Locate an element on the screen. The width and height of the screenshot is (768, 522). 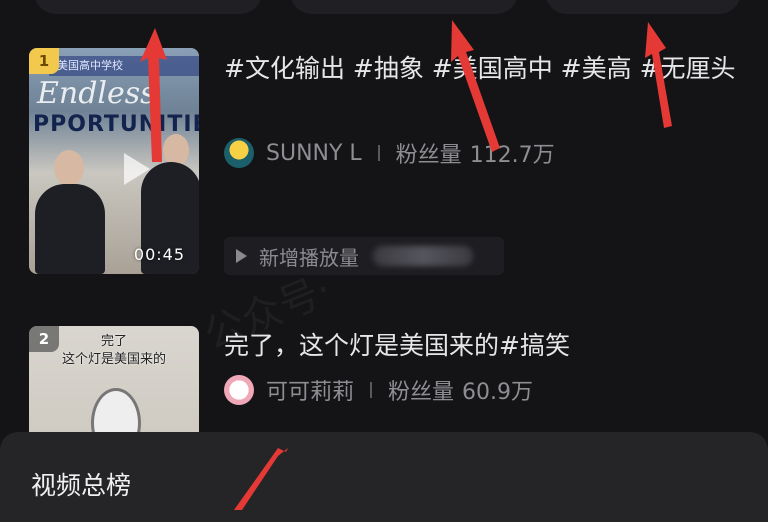
author-row: 可可莉莉 粉丝量 60.9万 is located at coordinates (378, 390).